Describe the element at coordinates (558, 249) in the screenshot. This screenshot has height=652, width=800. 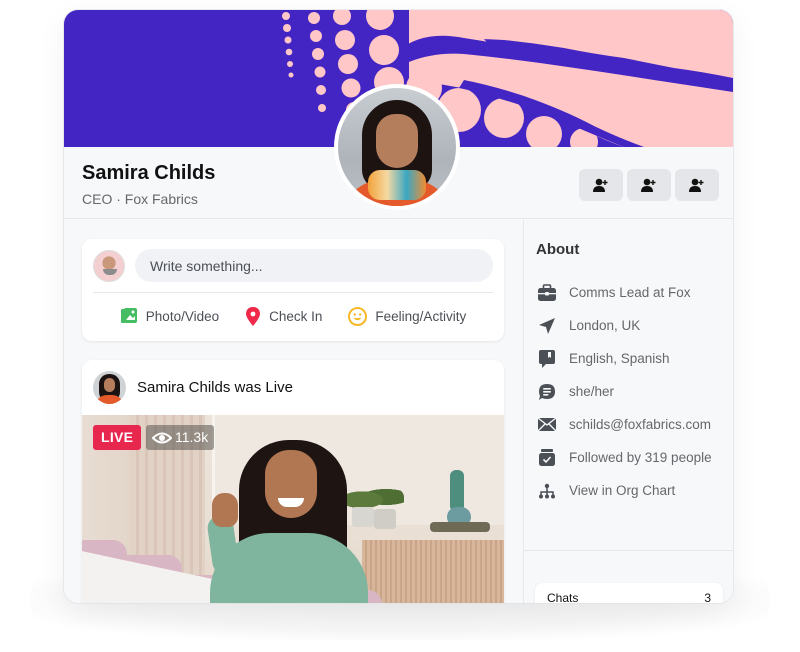
I see `about-heading: About` at that location.